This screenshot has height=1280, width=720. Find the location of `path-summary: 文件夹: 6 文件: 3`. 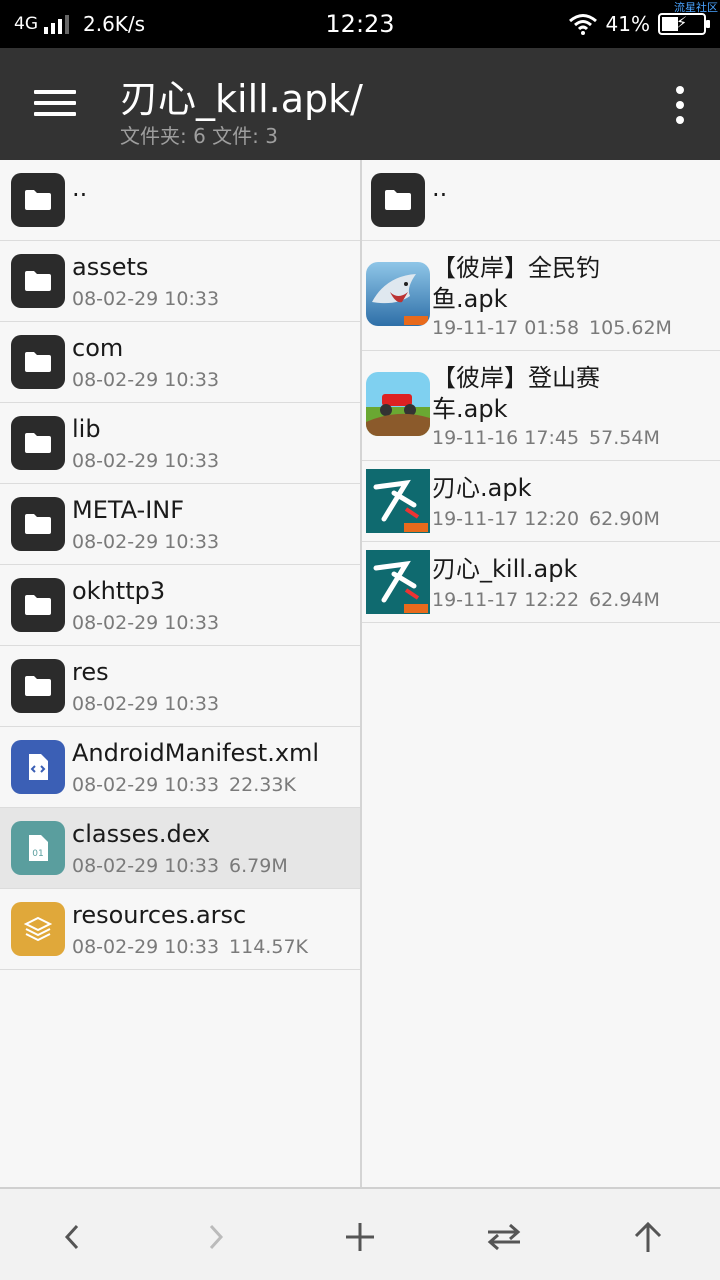

path-summary: 文件夹: 6 文件: 3 is located at coordinates (199, 136).